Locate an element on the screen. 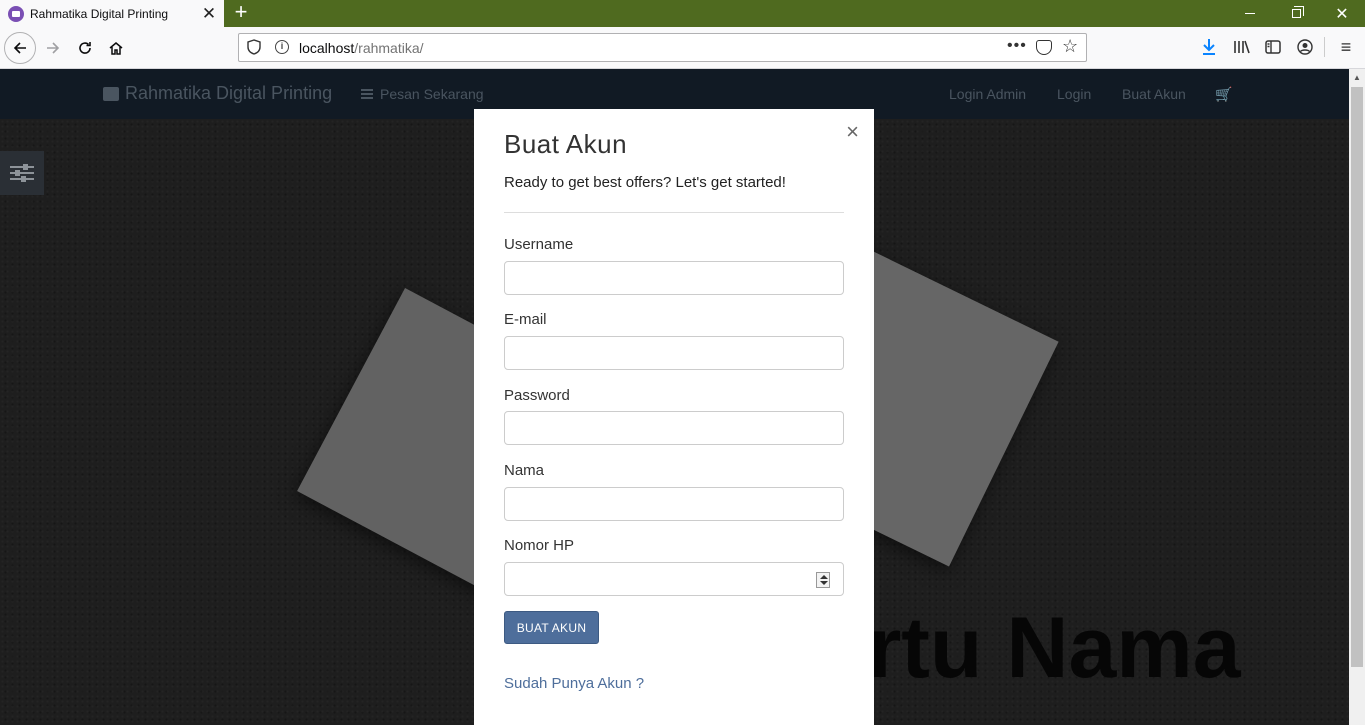 The width and height of the screenshot is (1365, 725). arrow-left-icon is located at coordinates (19, 48).